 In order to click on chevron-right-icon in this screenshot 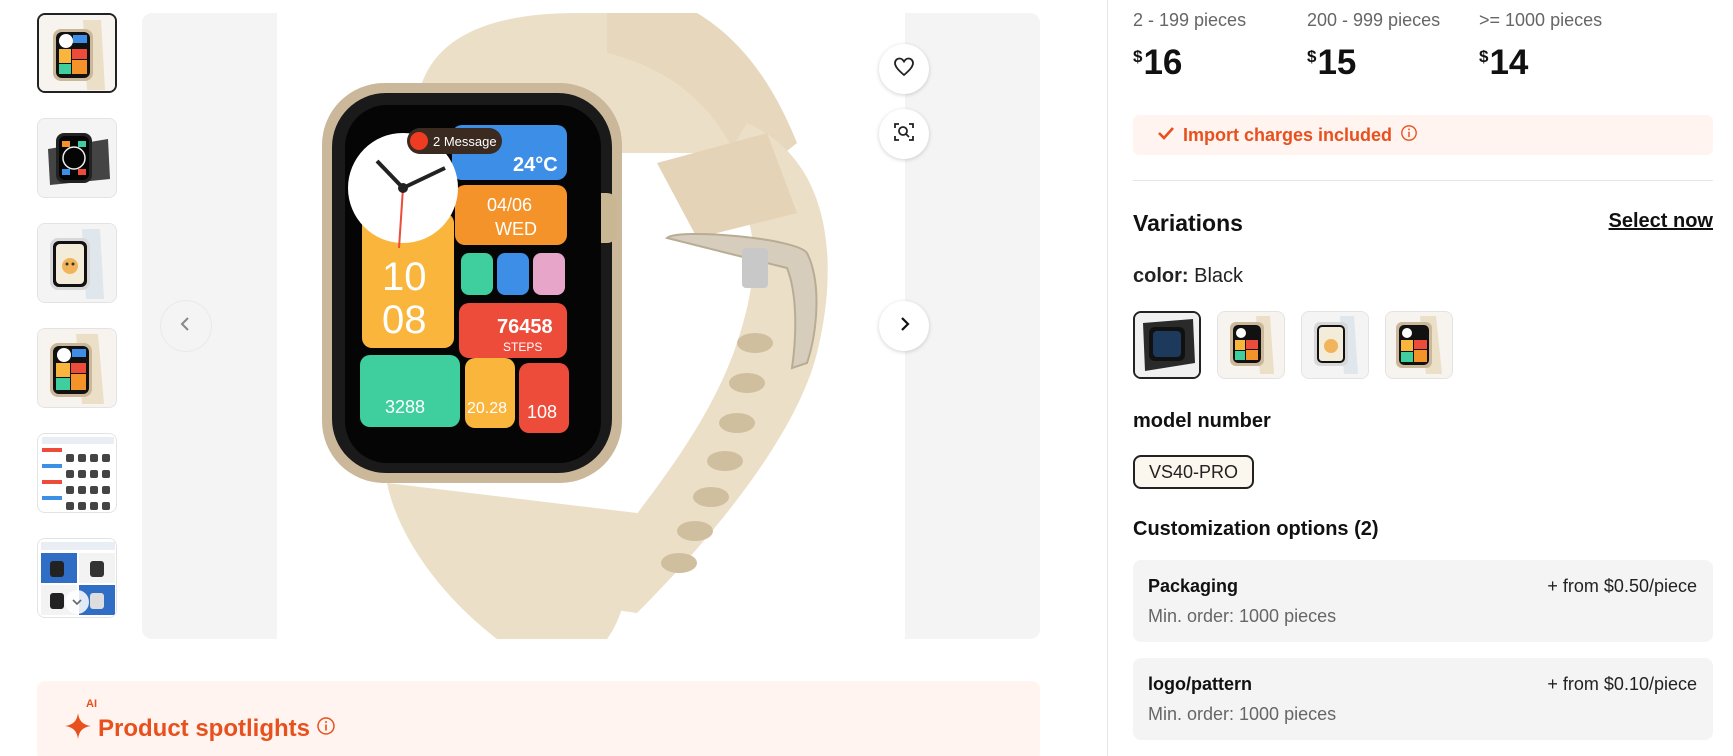, I will do `click(904, 326)`.